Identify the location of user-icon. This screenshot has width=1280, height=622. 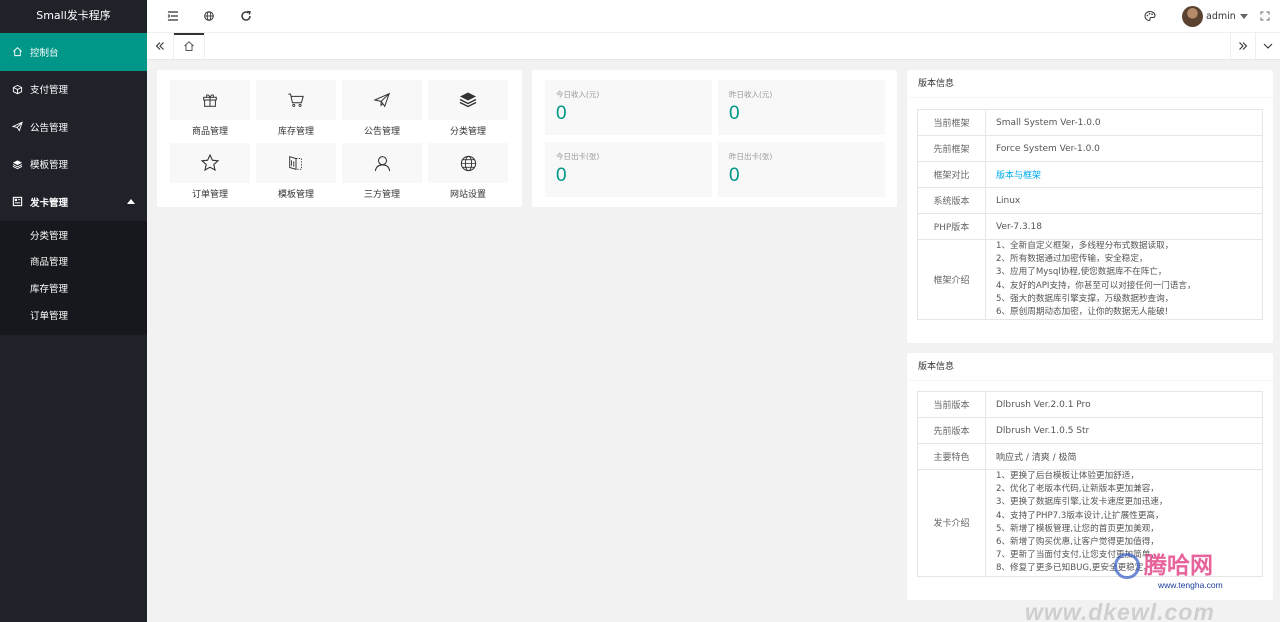
(382, 163).